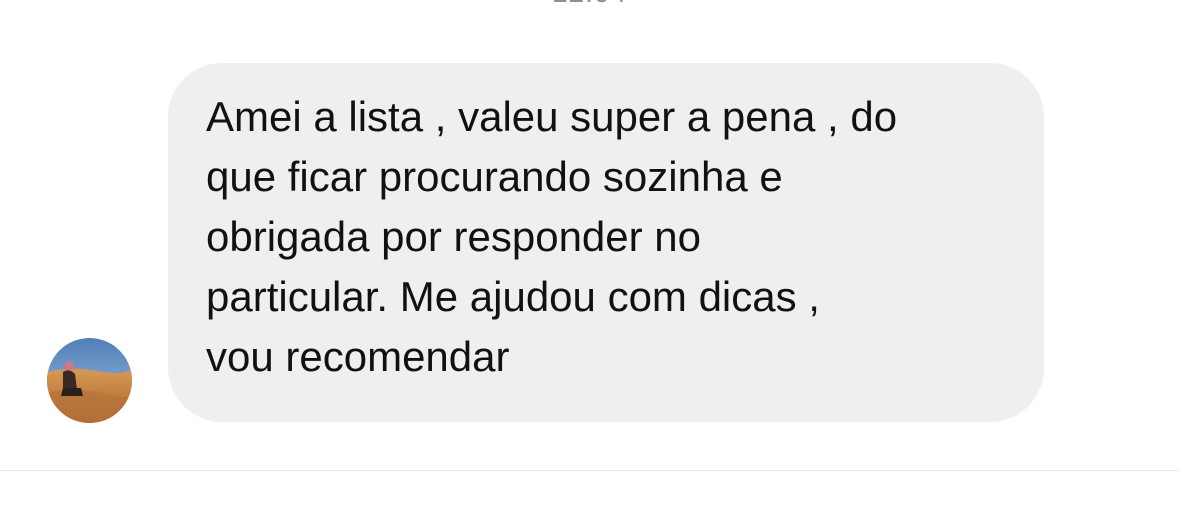  I want to click on profile-photo-icon, so click(89, 380).